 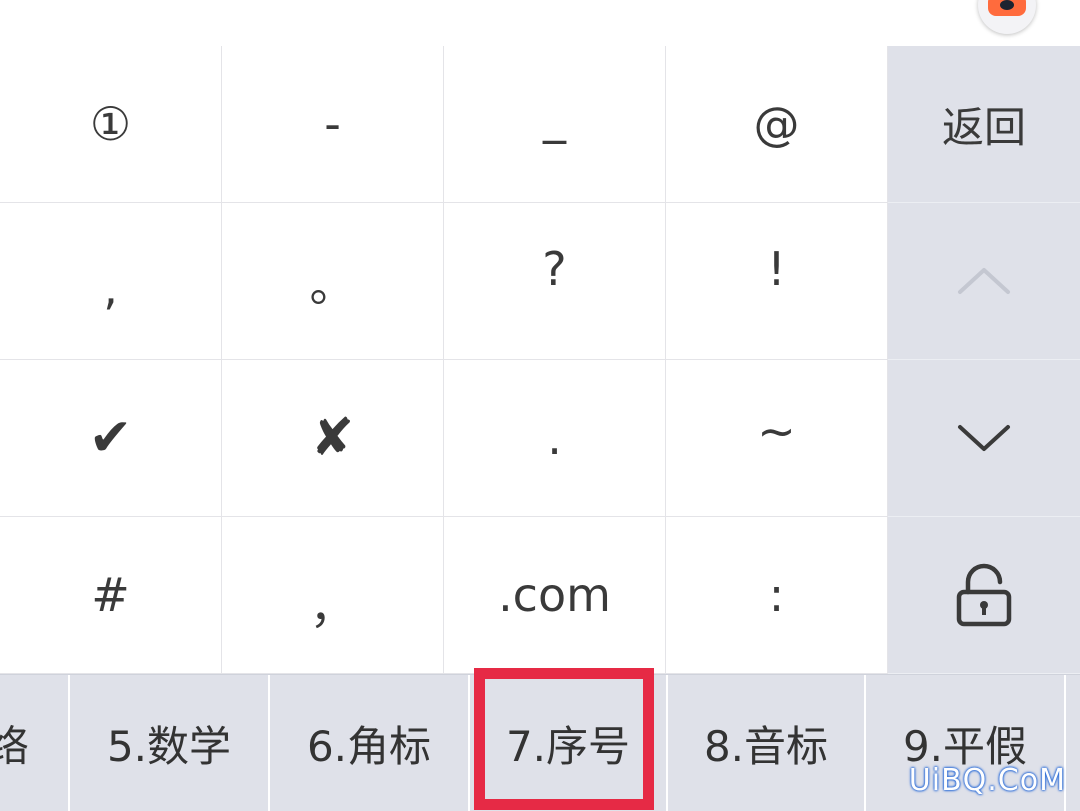 I want to click on key-tilde: ~, so click(x=777, y=438).